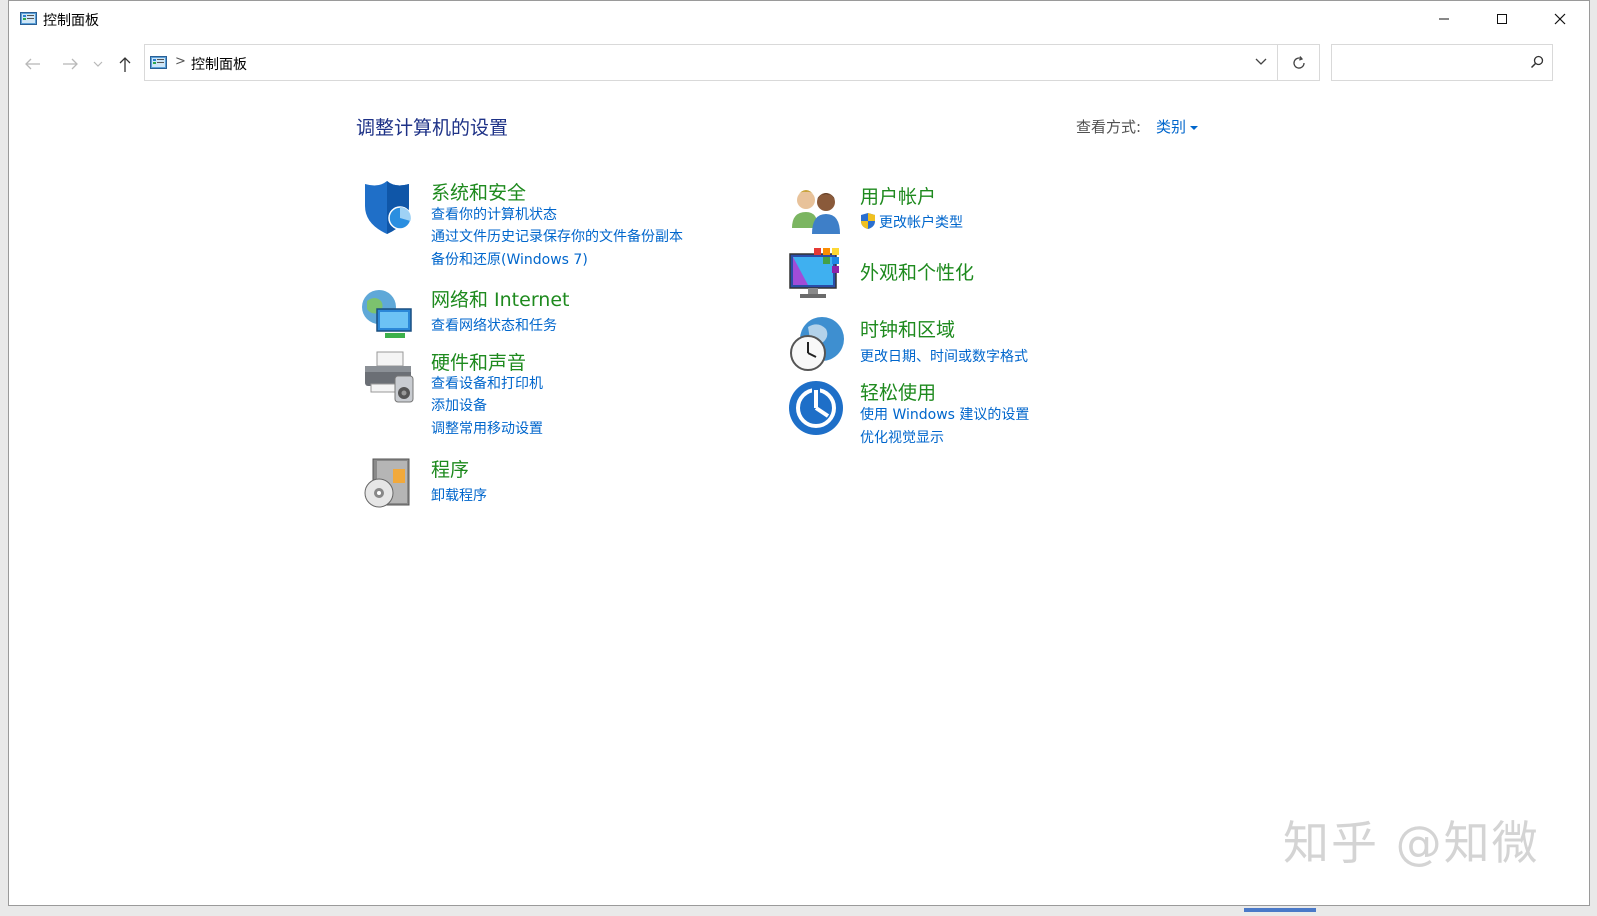 The width and height of the screenshot is (1597, 916). Describe the element at coordinates (388, 484) in the screenshot. I see `programs-icon` at that location.